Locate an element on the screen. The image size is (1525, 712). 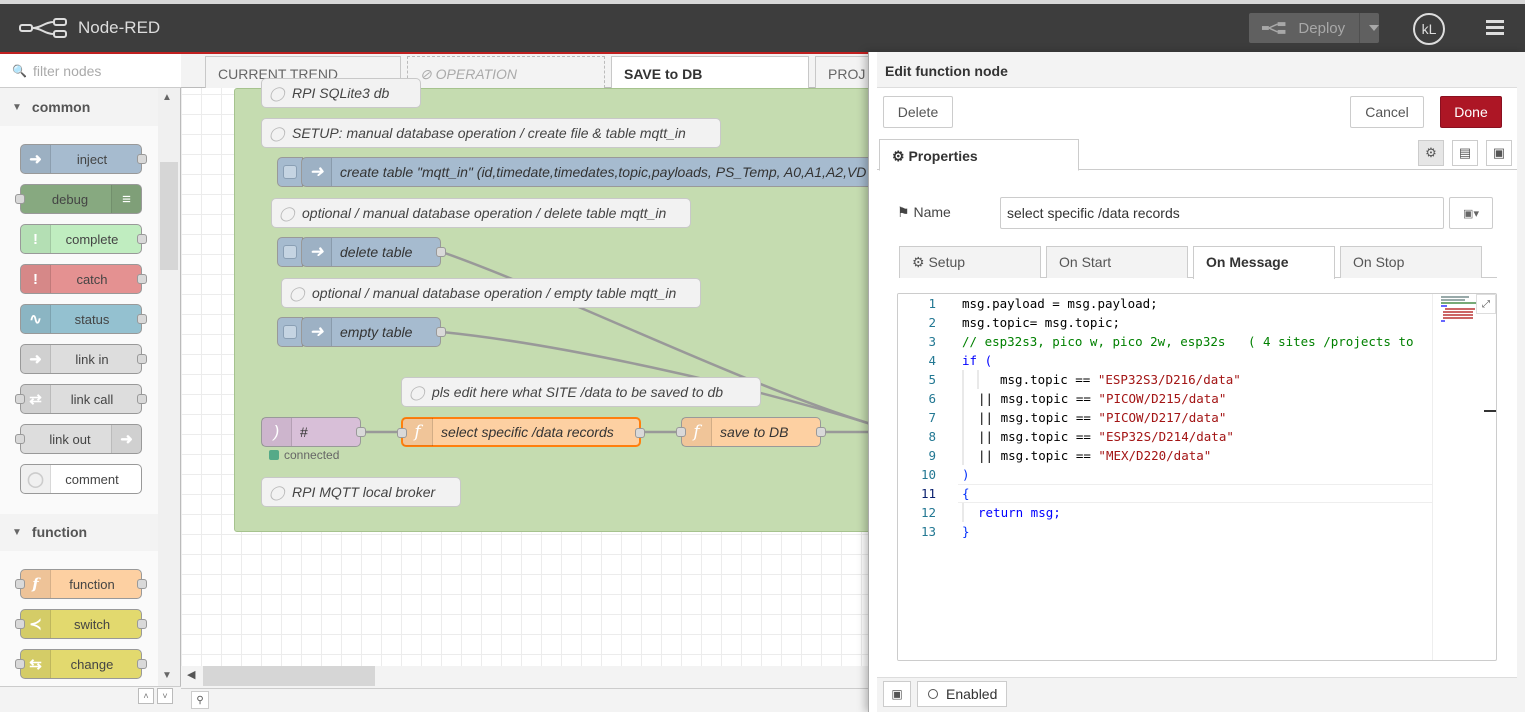
minimap-cursor-marker is located at coordinates (1490, 411).